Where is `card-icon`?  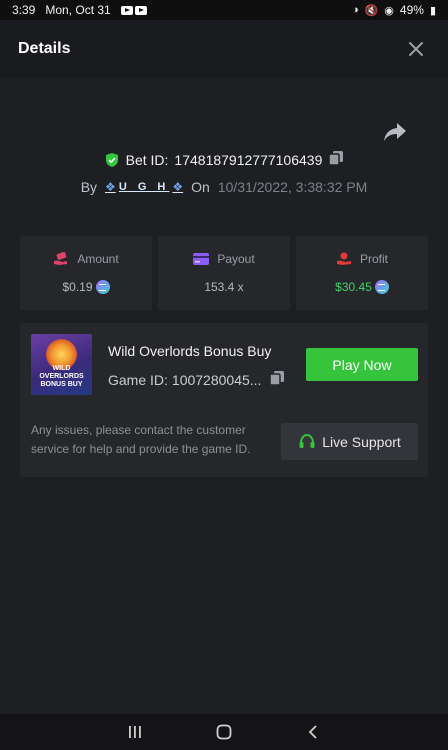 card-icon is located at coordinates (201, 259).